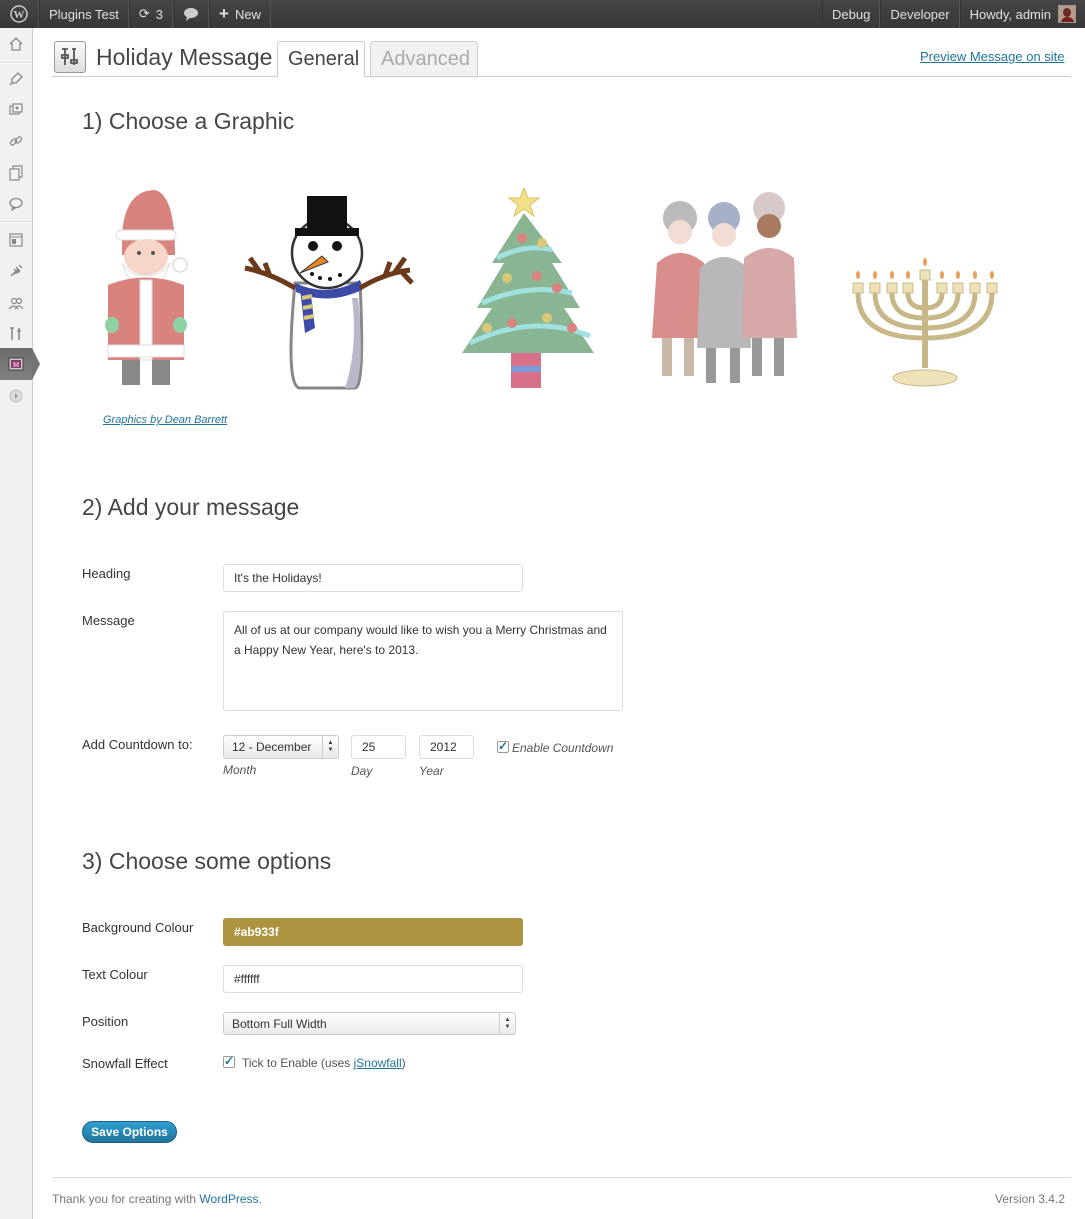  What do you see at coordinates (992, 56) in the screenshot?
I see `preview-message-link: Preview Message on site` at bounding box center [992, 56].